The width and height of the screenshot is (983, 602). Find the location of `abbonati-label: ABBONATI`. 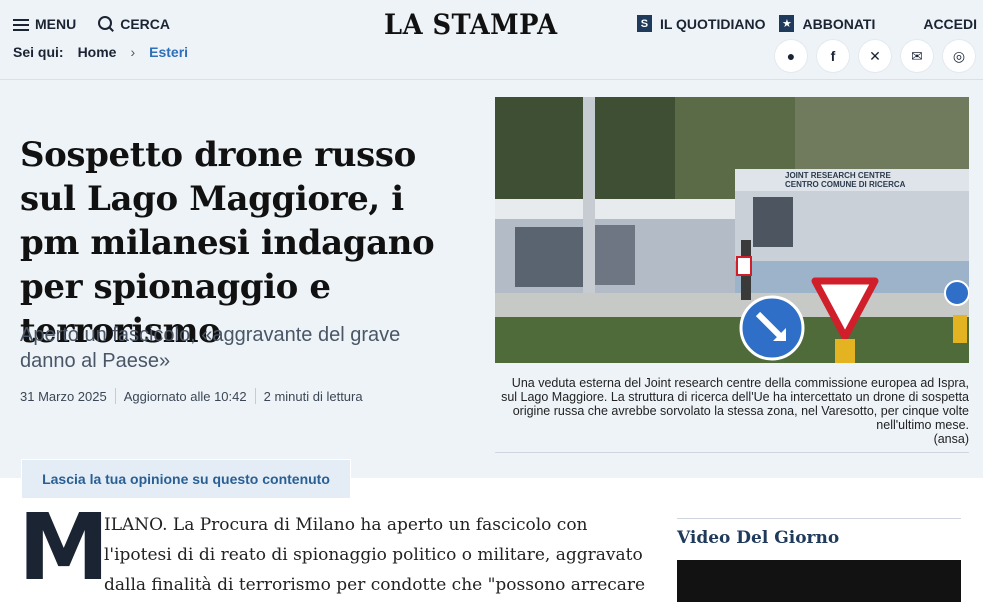

abbonati-label: ABBONATI is located at coordinates (839, 23).